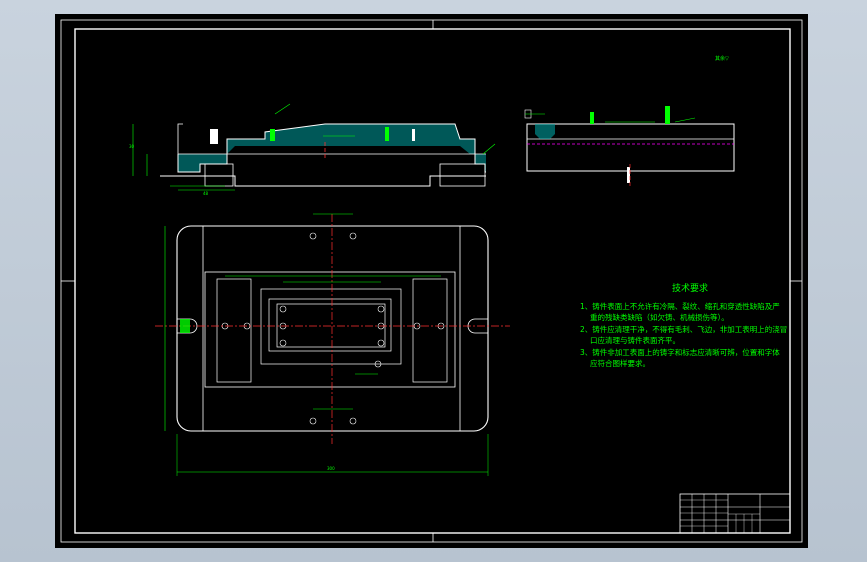 The image size is (867, 562). I want to click on requirement-line: 口应清理与铸件表面齐平。, so click(635, 340).